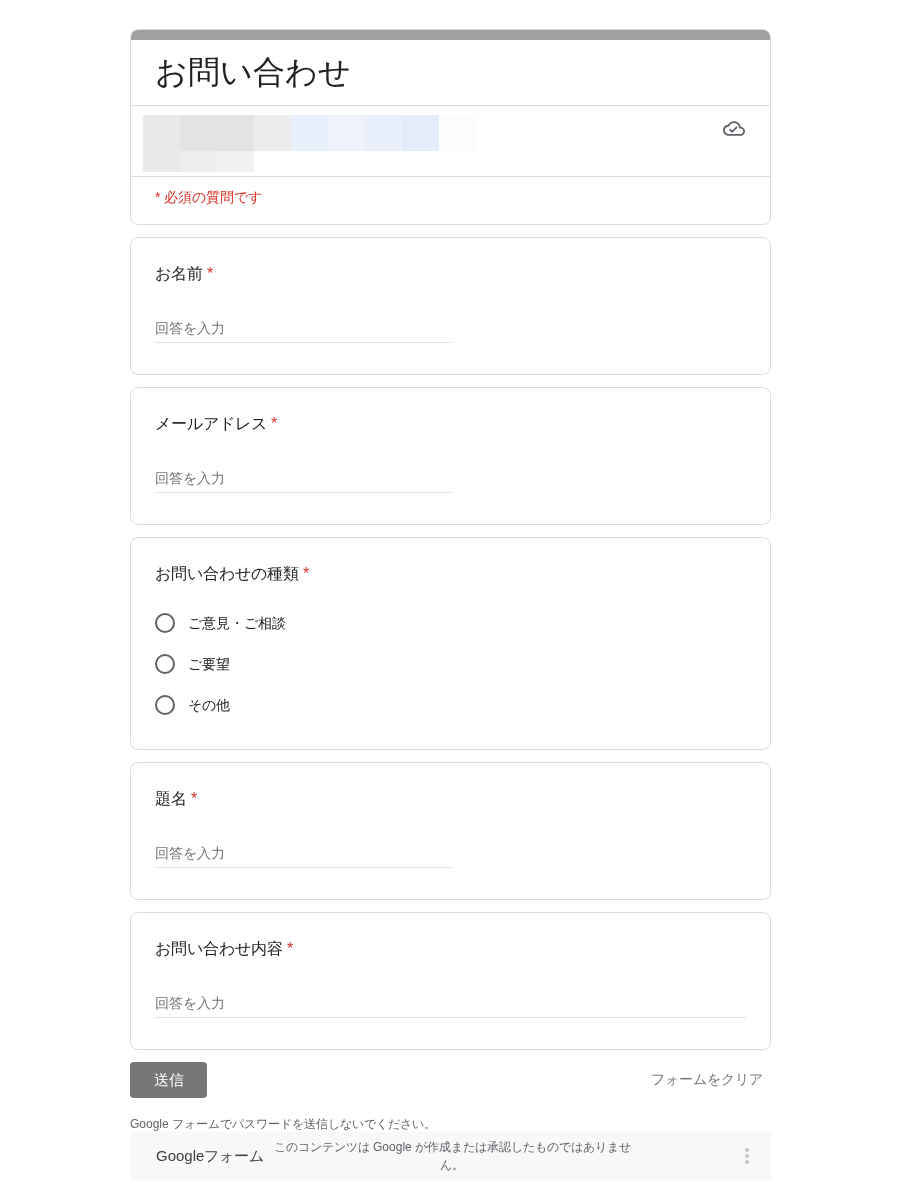 The width and height of the screenshot is (901, 1185). Describe the element at coordinates (452, 1156) in the screenshot. I see `footer-disclaimer: このコンテンツは Google が作成または承認したものではありません。` at that location.